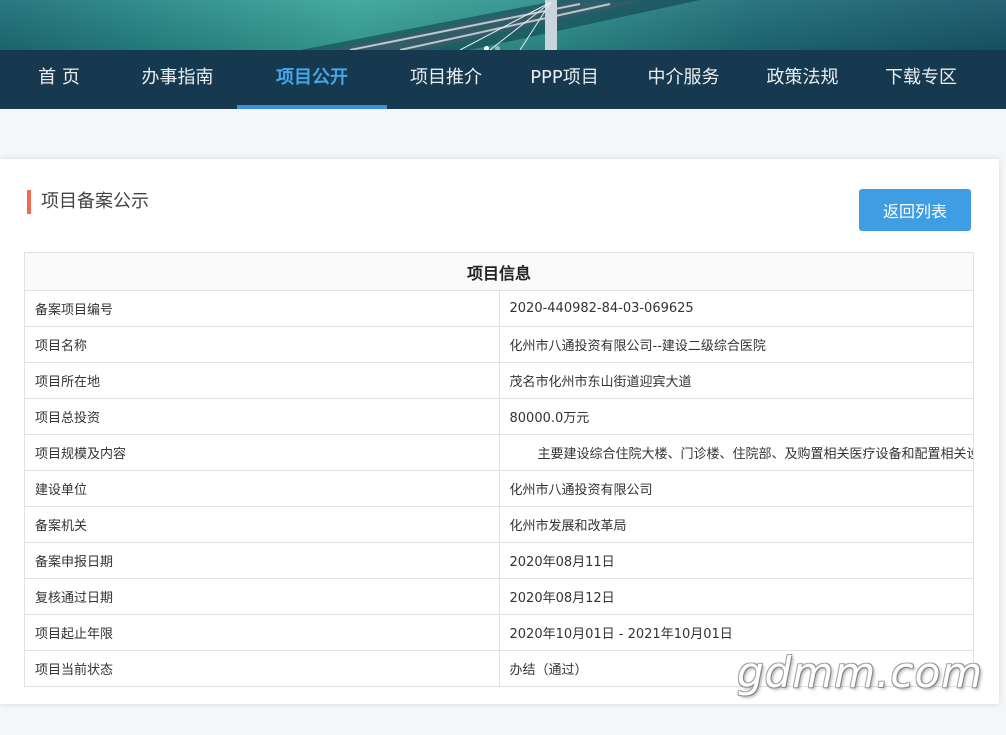 Image resolution: width=1006 pixels, height=735 pixels. Describe the element at coordinates (262, 308) in the screenshot. I see `row-label: 备案项目编号` at that location.